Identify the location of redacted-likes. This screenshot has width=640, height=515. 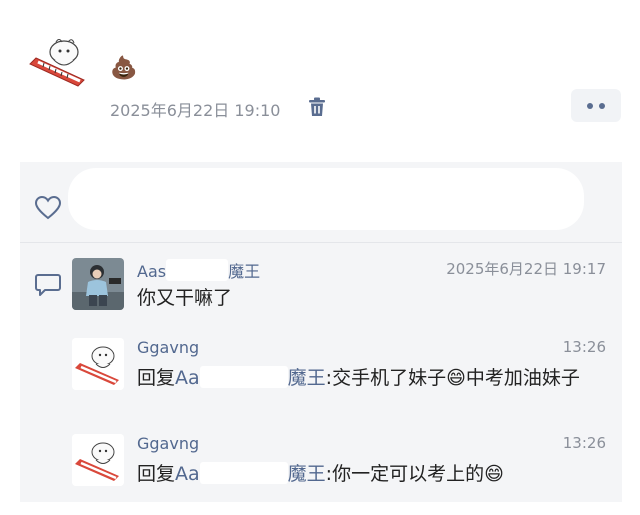
(326, 199).